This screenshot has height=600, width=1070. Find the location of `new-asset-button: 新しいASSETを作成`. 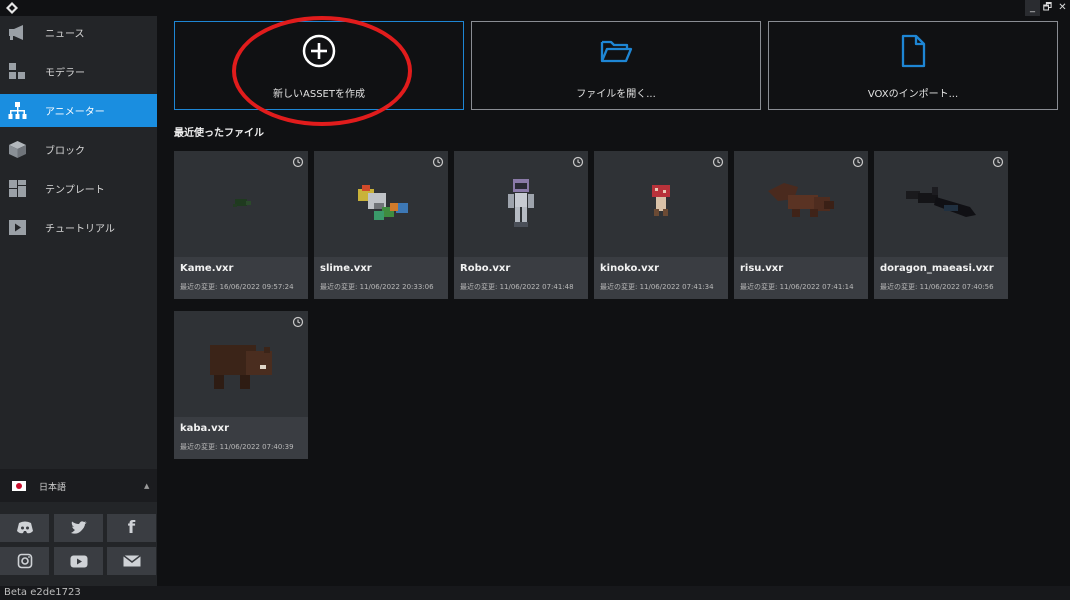

new-asset-button: 新しいASSETを作成 is located at coordinates (319, 65).